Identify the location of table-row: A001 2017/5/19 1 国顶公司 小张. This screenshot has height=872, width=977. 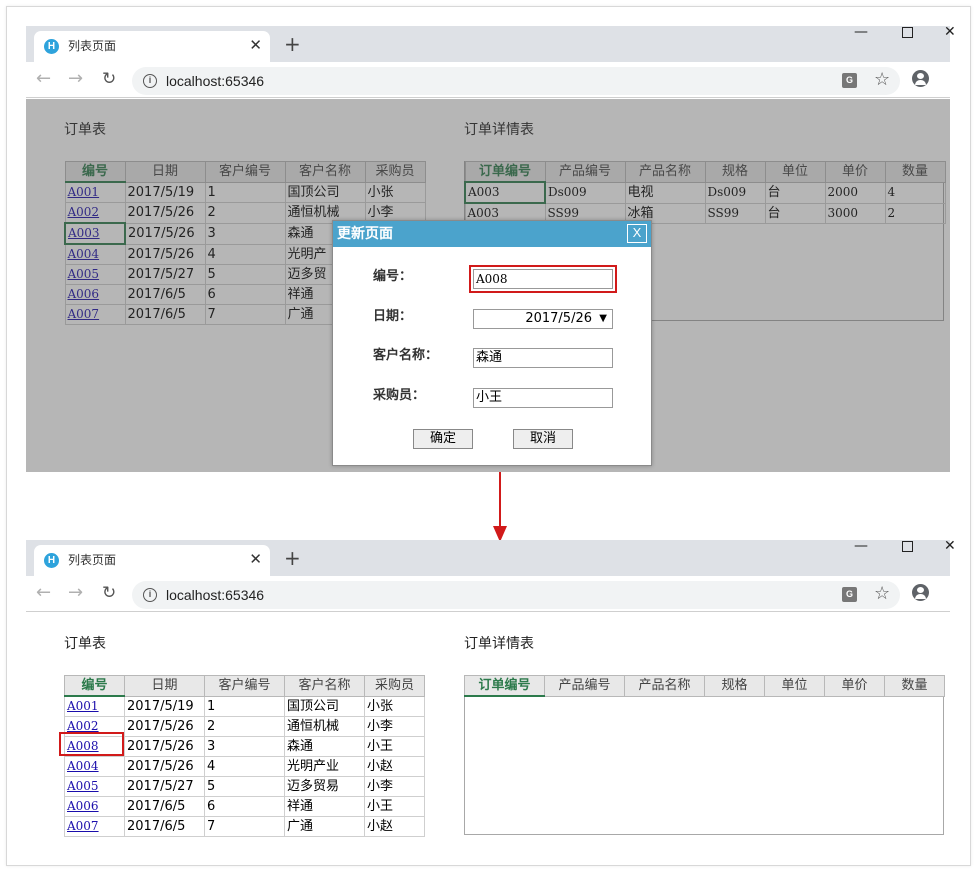
(244, 706).